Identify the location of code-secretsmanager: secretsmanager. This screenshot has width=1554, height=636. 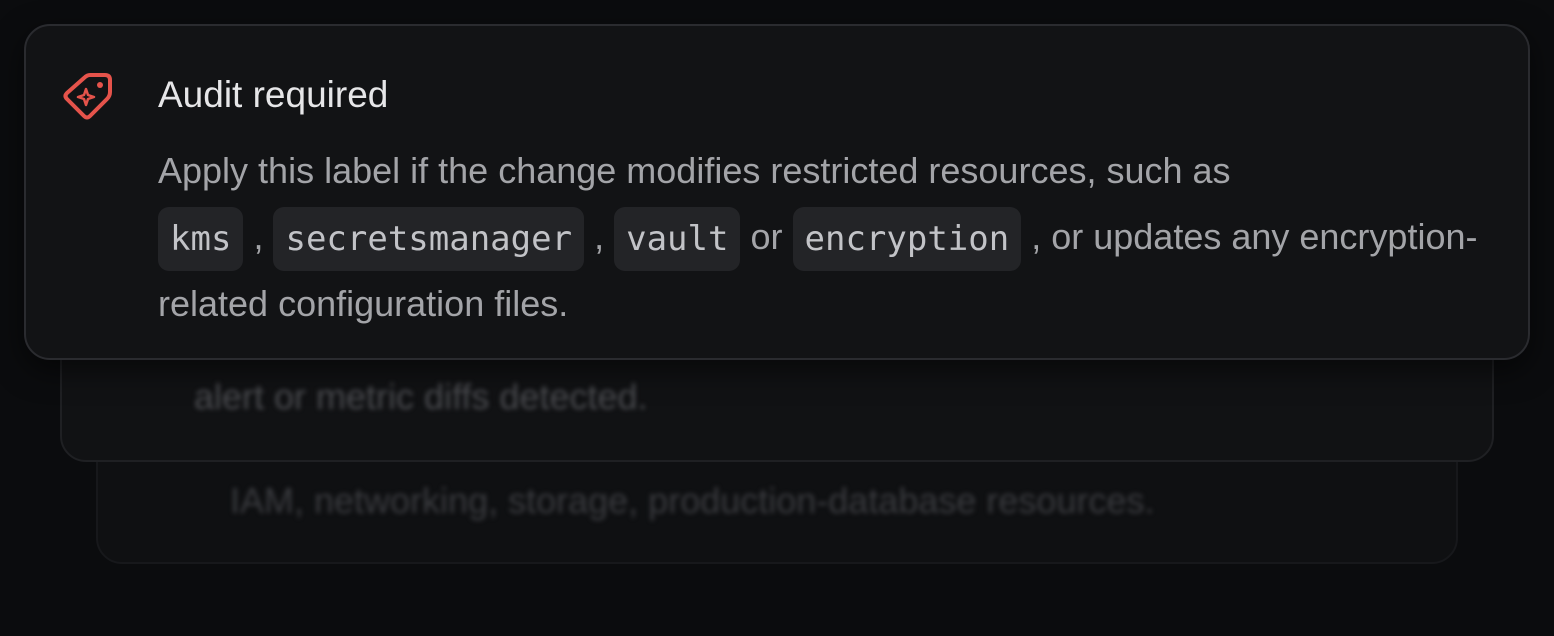
(429, 239).